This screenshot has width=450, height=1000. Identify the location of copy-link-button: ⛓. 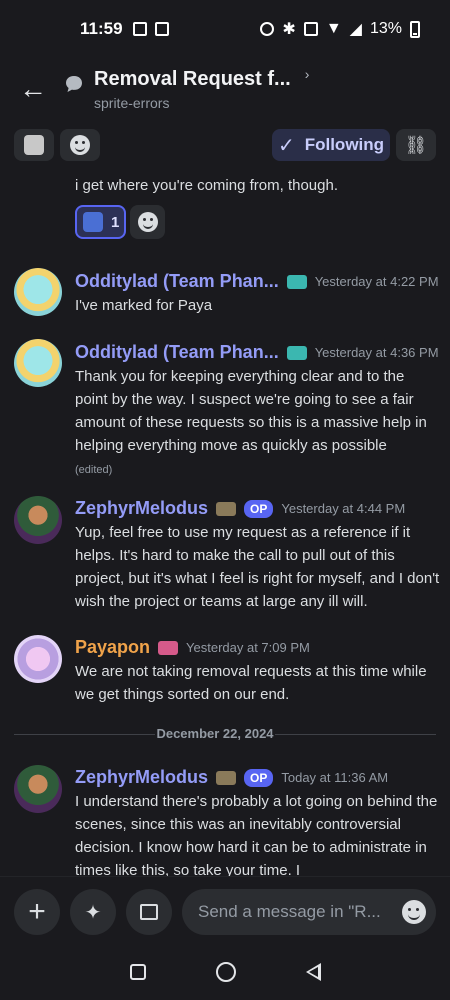
(416, 145).